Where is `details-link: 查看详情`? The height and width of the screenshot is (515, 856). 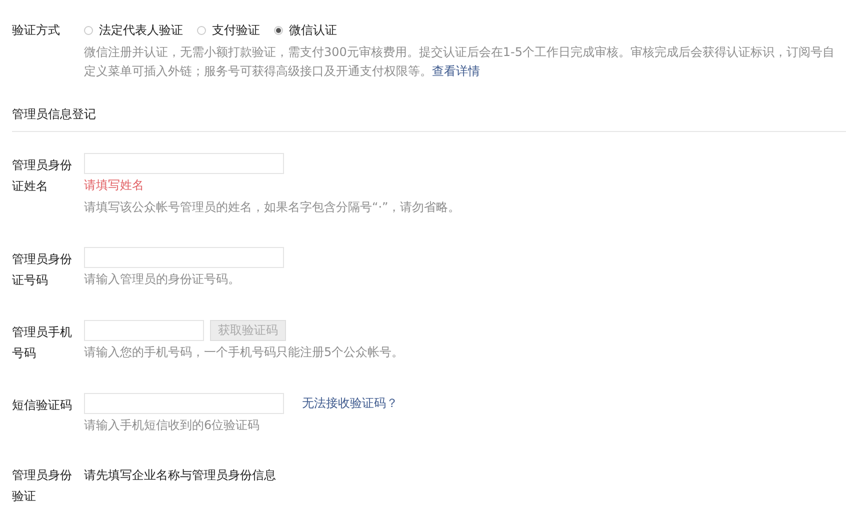
details-link: 查看详情 is located at coordinates (456, 71).